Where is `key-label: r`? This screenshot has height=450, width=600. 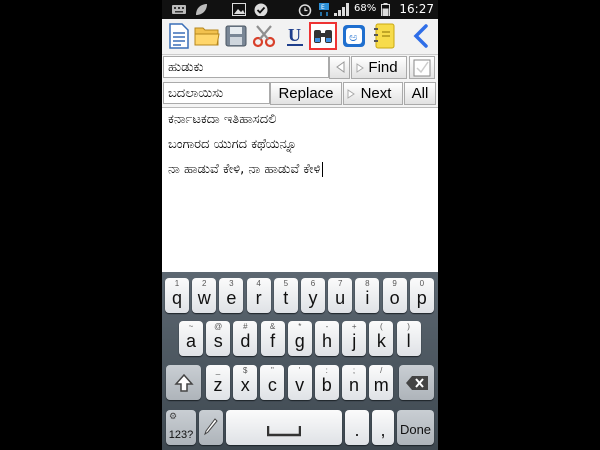 key-label: r is located at coordinates (258, 298).